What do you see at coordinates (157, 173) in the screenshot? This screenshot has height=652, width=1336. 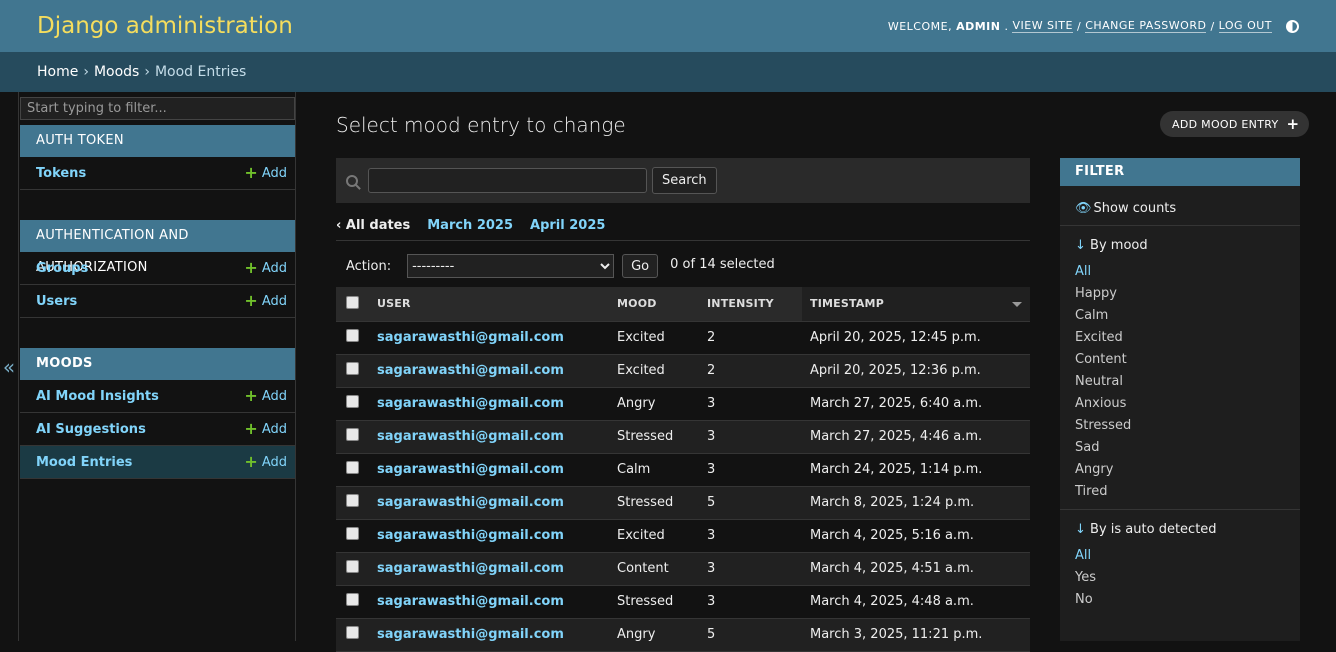 I see `sidebar-item-tokens: Tokens + Add` at bounding box center [157, 173].